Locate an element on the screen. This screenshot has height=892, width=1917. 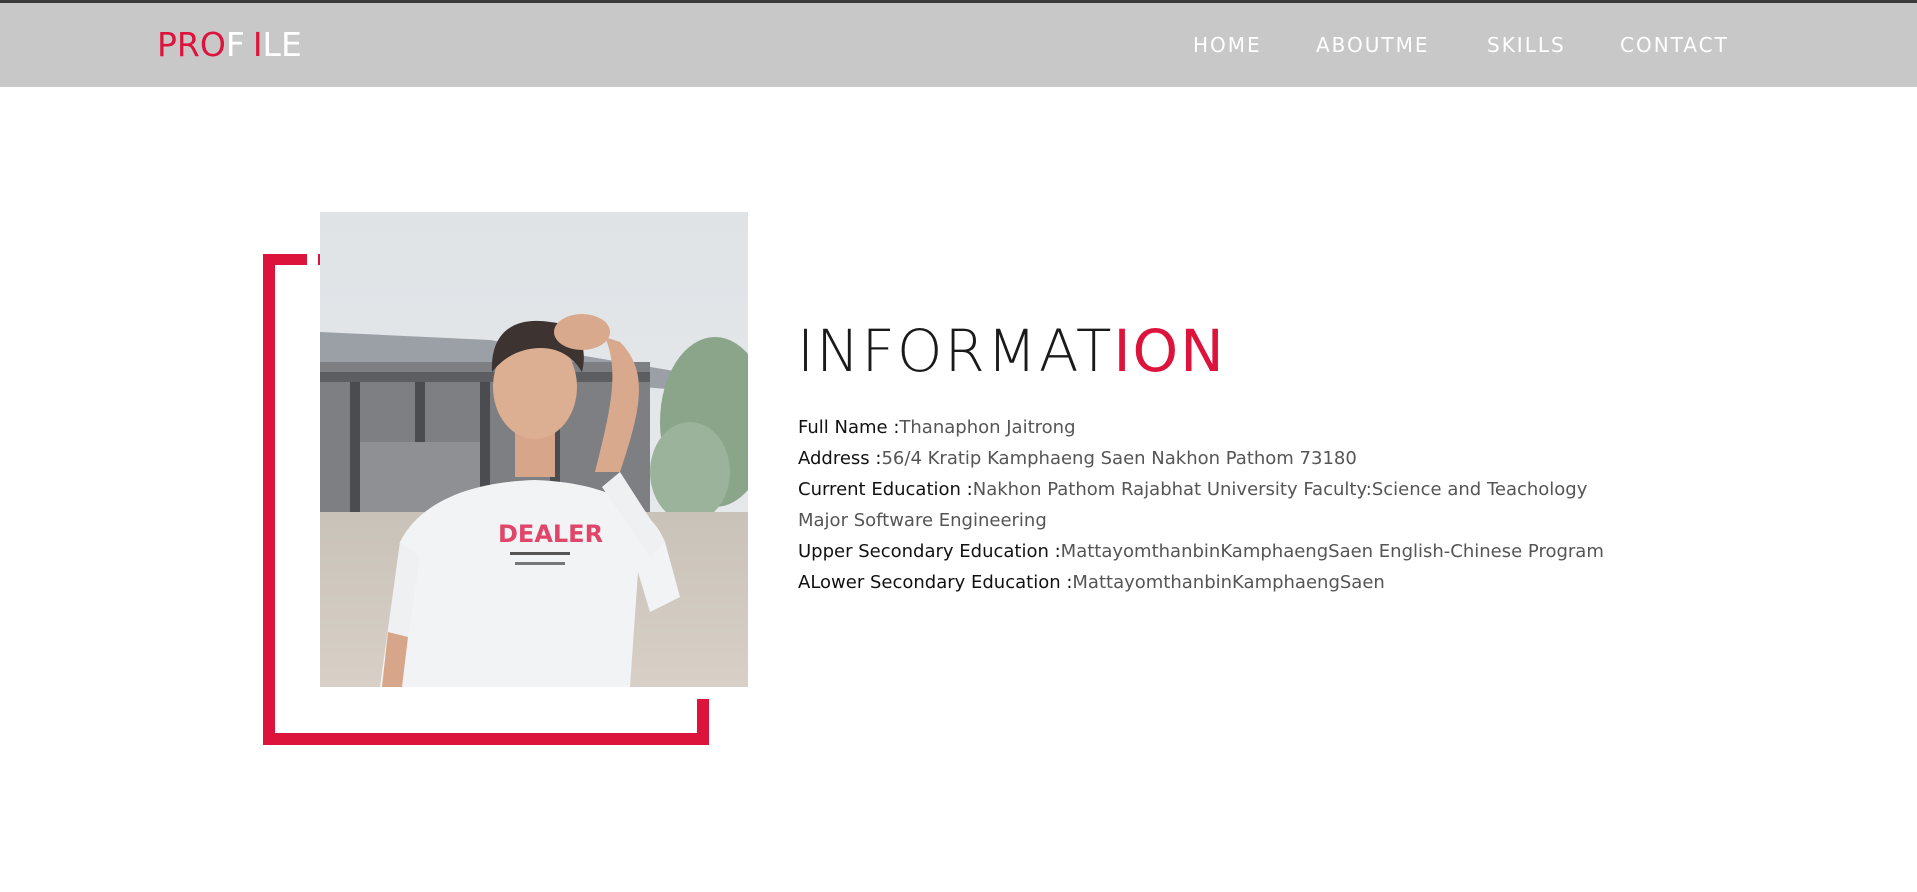
logo-letter: L is located at coordinates (271, 44).